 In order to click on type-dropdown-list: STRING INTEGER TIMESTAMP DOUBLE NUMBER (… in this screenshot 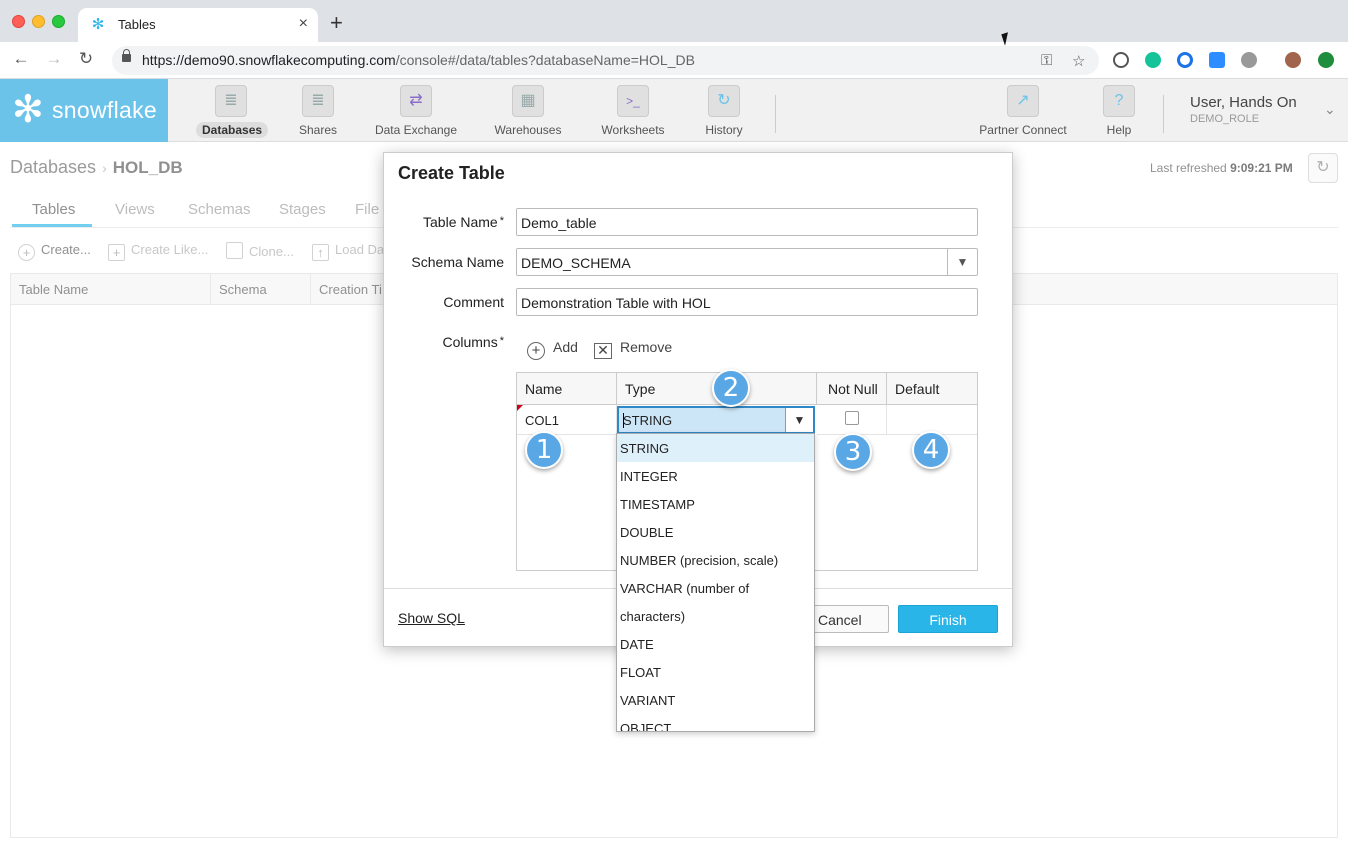, I will do `click(715, 582)`.